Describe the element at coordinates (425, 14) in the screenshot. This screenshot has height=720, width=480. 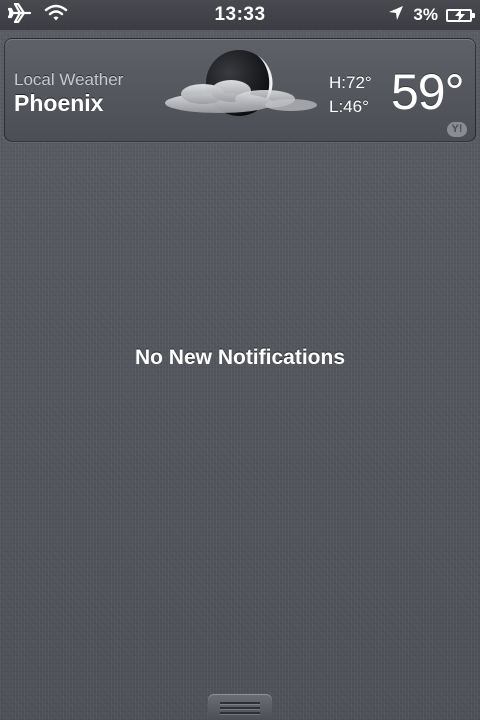
I see `battery-percent: 3%` at that location.